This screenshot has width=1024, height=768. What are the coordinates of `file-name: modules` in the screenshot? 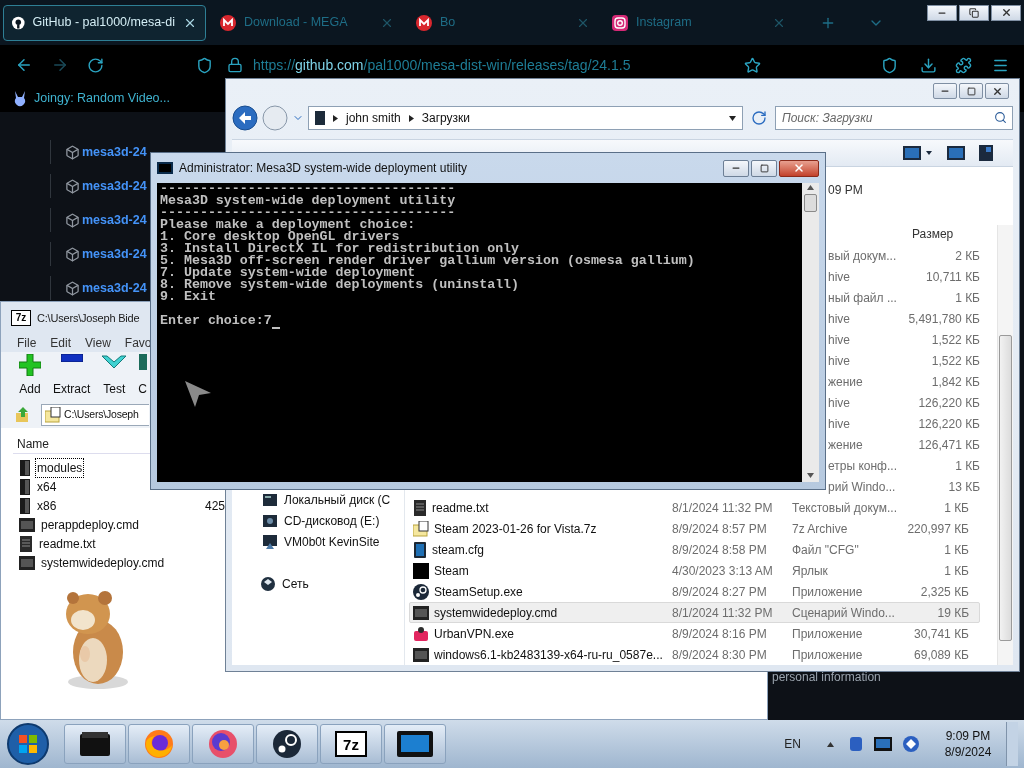 It's located at (60, 467).